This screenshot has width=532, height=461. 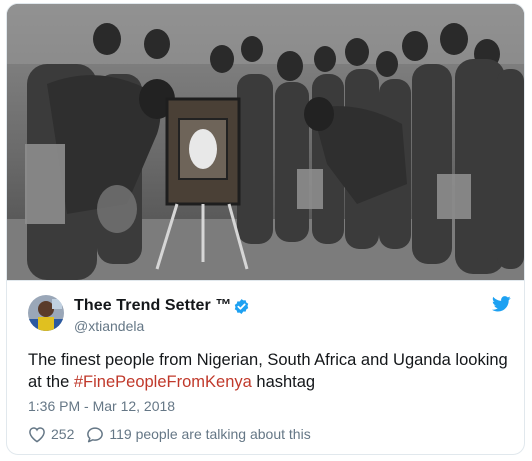 I want to click on conversation-link: 119 people are talking about this, so click(x=198, y=434).